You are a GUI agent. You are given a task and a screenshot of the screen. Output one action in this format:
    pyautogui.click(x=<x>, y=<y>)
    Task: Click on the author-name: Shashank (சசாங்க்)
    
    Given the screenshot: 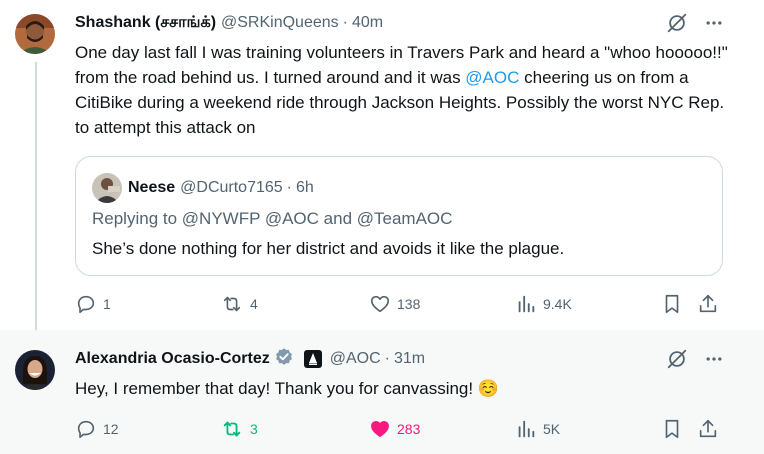 What is the action you would take?
    pyautogui.click(x=145, y=23)
    